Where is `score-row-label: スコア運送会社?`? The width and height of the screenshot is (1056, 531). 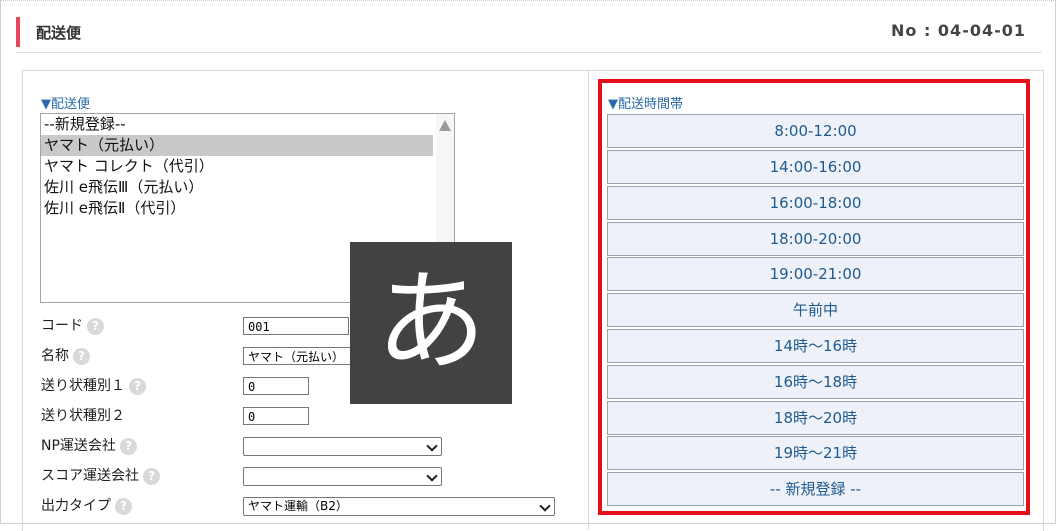
score-row-label: スコア運送会社? is located at coordinates (100, 476).